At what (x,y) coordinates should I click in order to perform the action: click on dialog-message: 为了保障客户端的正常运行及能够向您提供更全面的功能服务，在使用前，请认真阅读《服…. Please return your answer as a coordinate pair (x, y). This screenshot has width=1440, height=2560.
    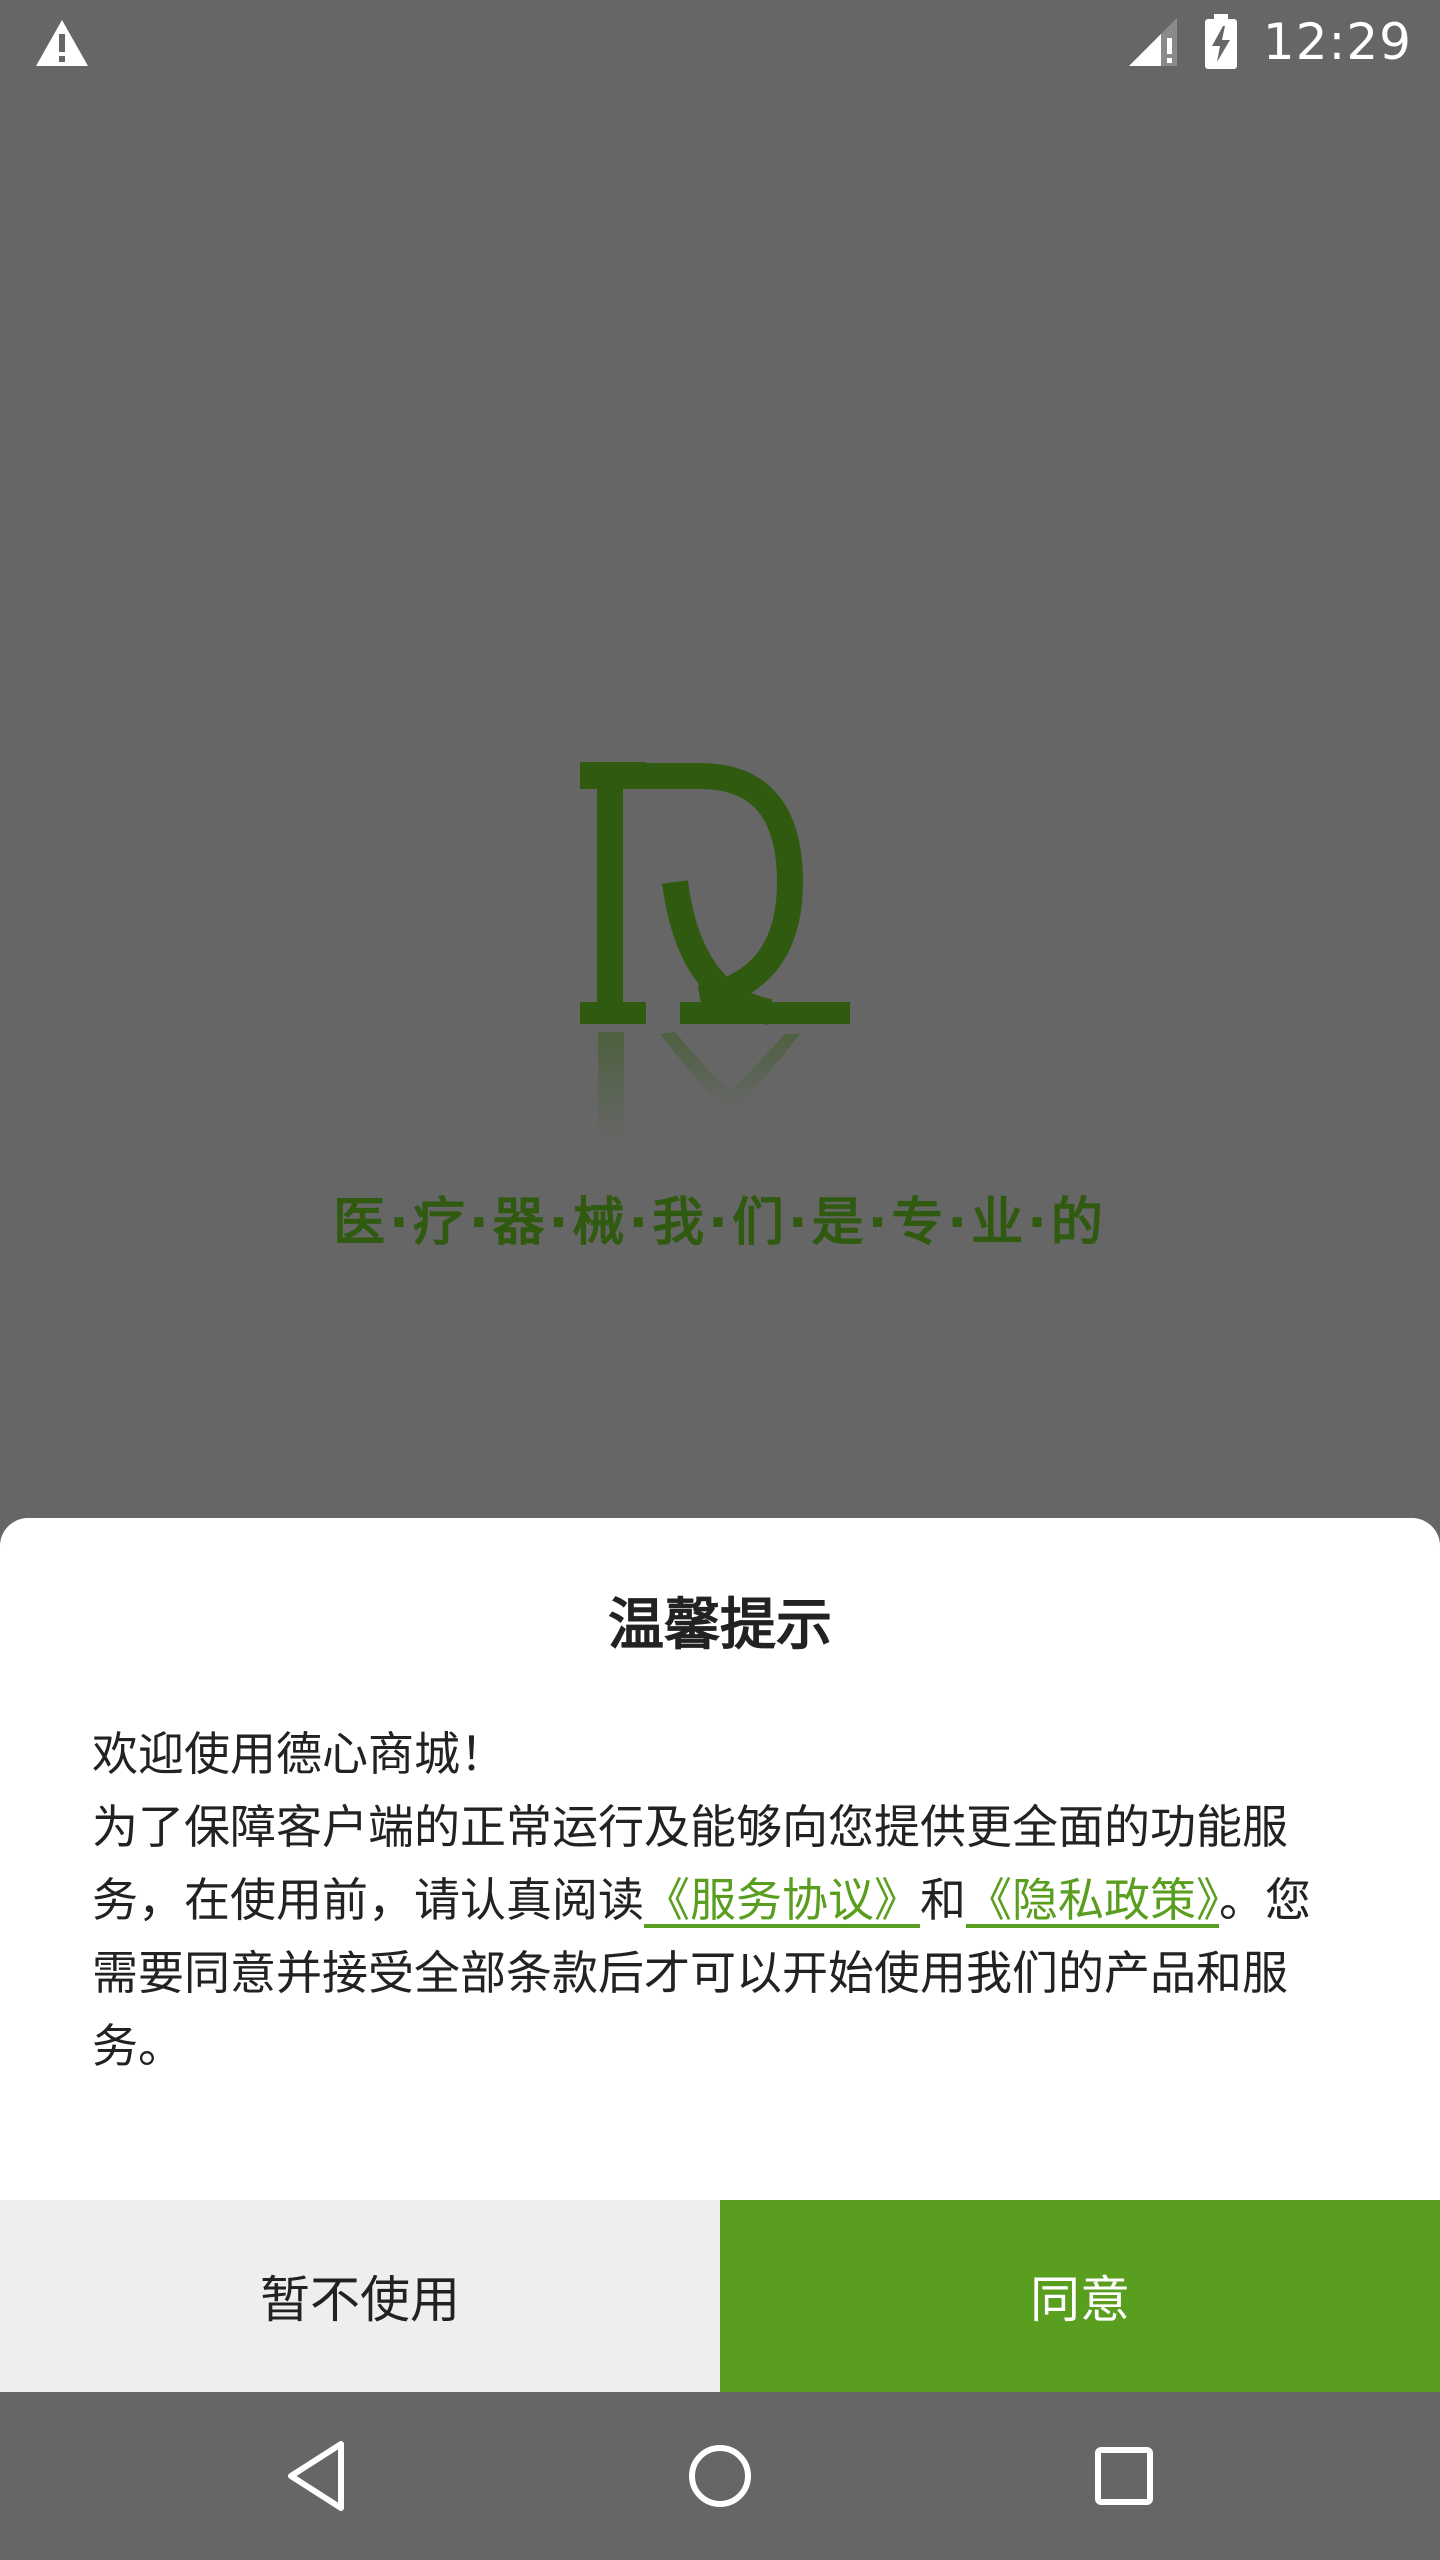
    Looking at the image, I should click on (722, 1937).